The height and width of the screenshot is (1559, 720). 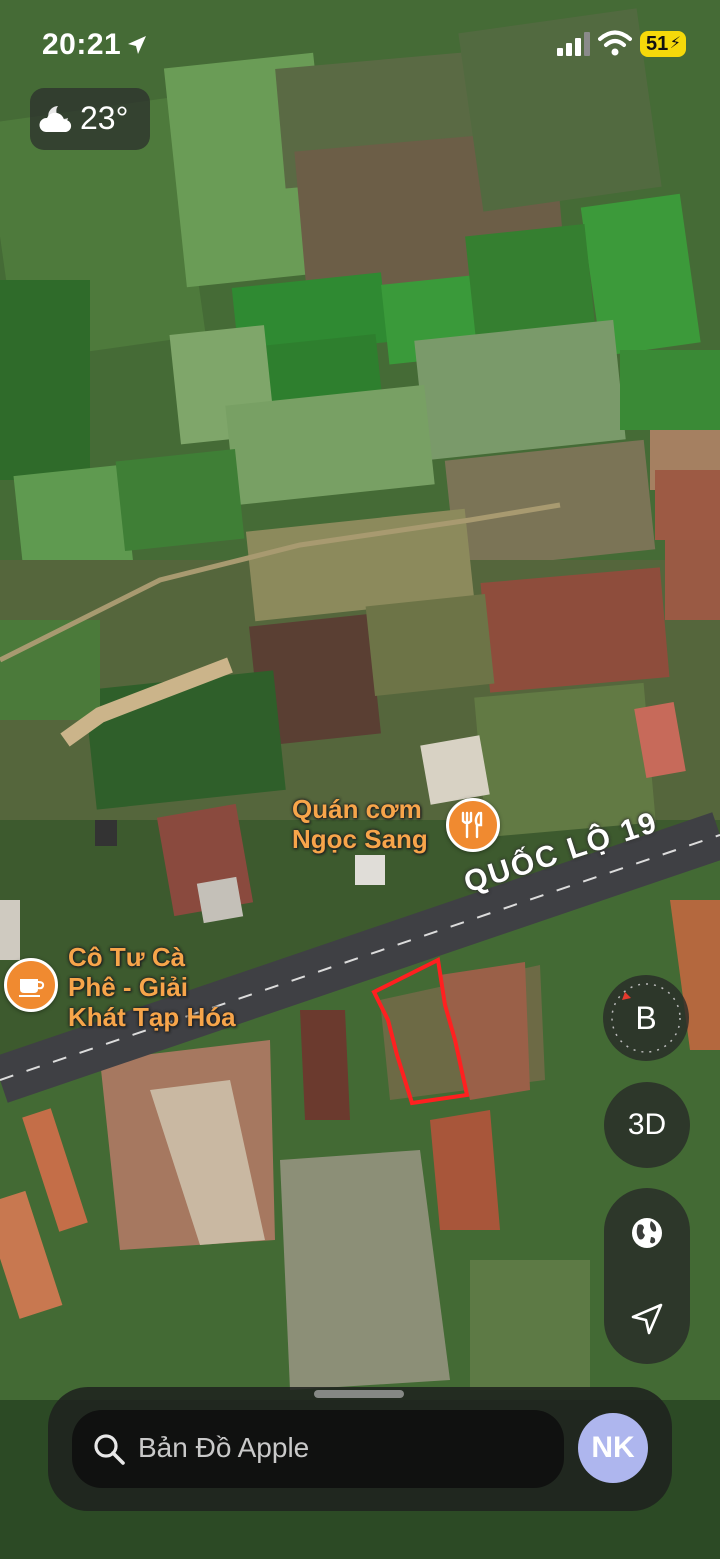 I want to click on search-placeholder: Bản Đồ Apple, so click(x=224, y=1447).